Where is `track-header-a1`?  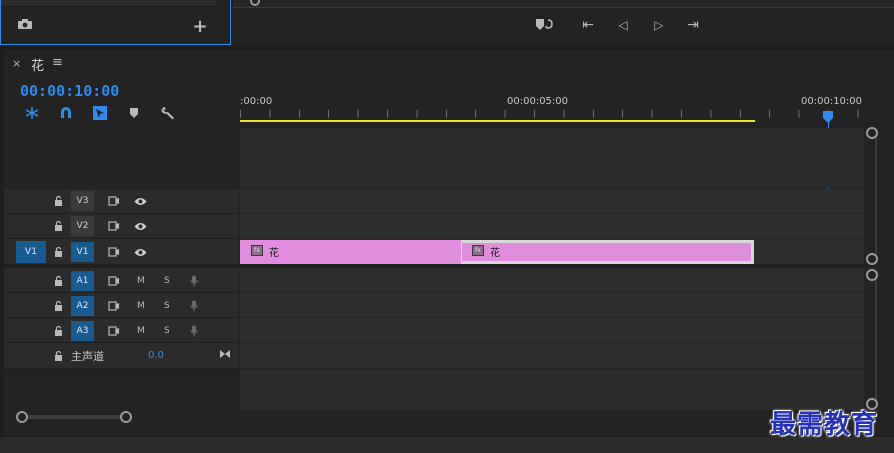
track-header-a1 is located at coordinates (121, 280).